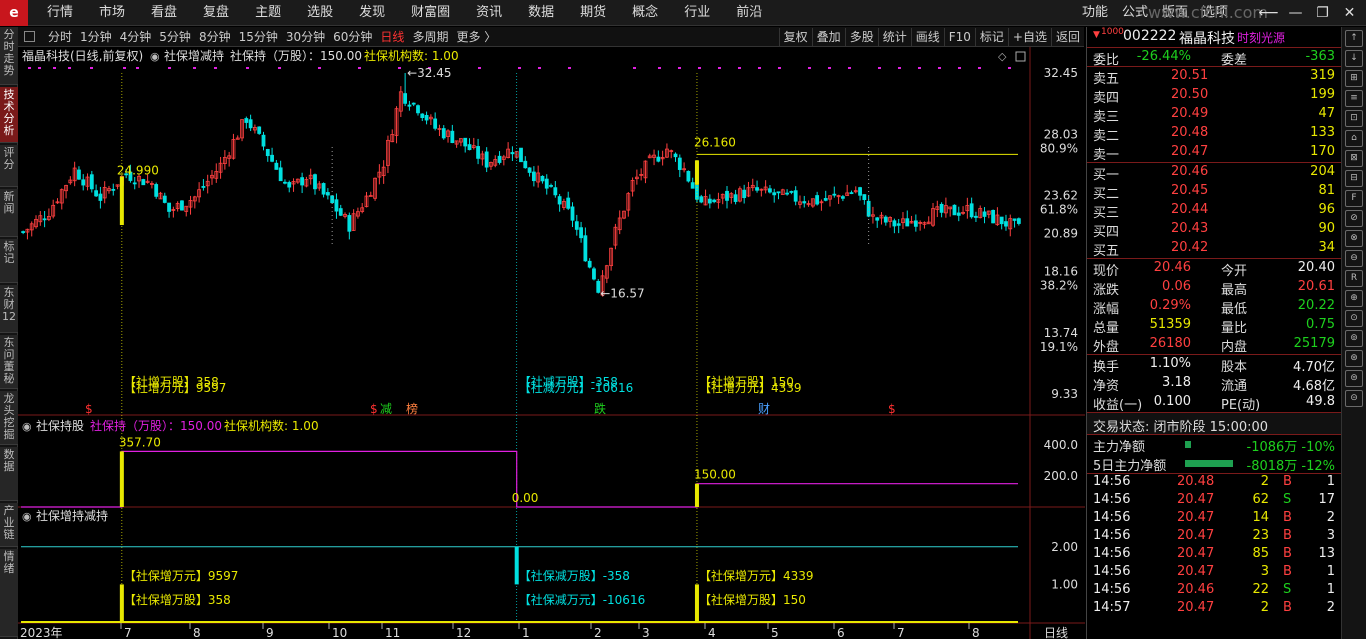 The height and width of the screenshot is (639, 1366). I want to click on period-tab: 15分钟, so click(258, 37).